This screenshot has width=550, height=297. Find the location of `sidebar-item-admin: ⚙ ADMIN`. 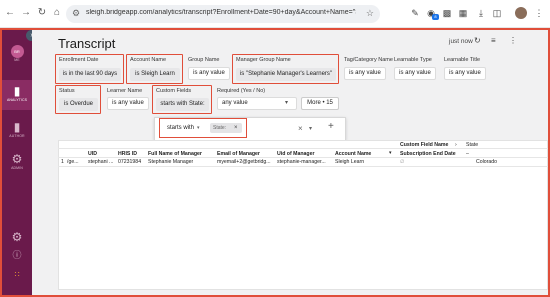

sidebar-item-admin: ⚙ ADMIN is located at coordinates (17, 161).